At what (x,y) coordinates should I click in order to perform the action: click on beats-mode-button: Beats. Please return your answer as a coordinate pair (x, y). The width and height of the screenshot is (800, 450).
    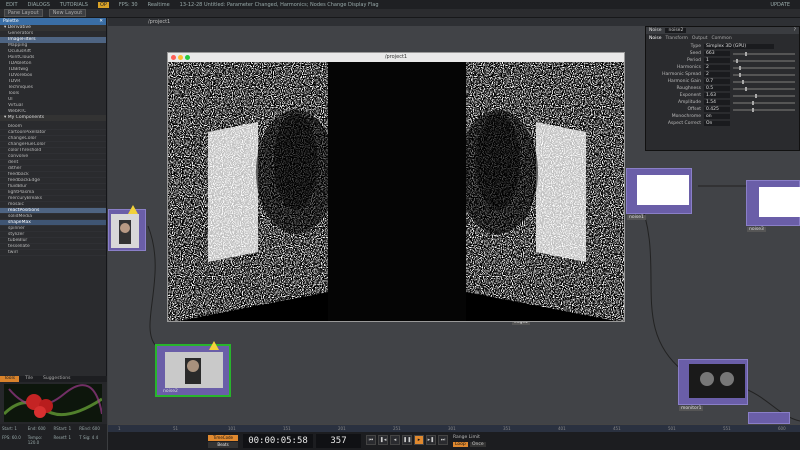
    Looking at the image, I should click on (223, 445).